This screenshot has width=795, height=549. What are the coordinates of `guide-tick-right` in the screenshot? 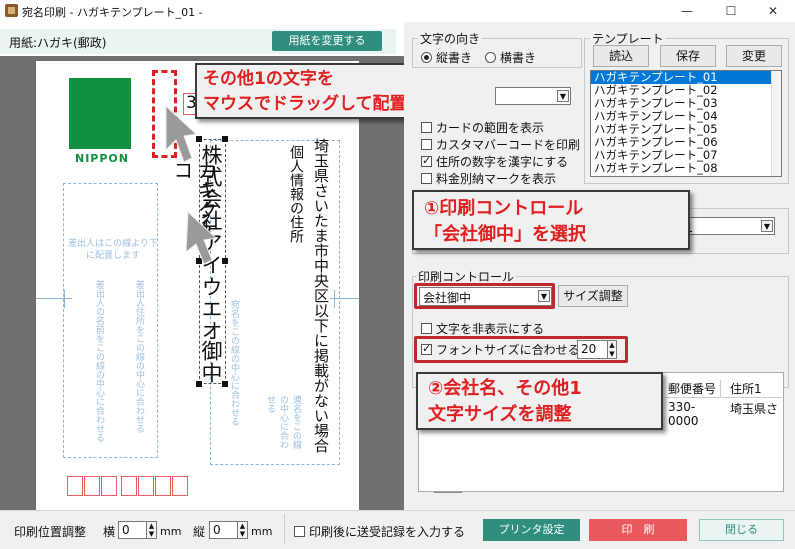 It's located at (334, 299).